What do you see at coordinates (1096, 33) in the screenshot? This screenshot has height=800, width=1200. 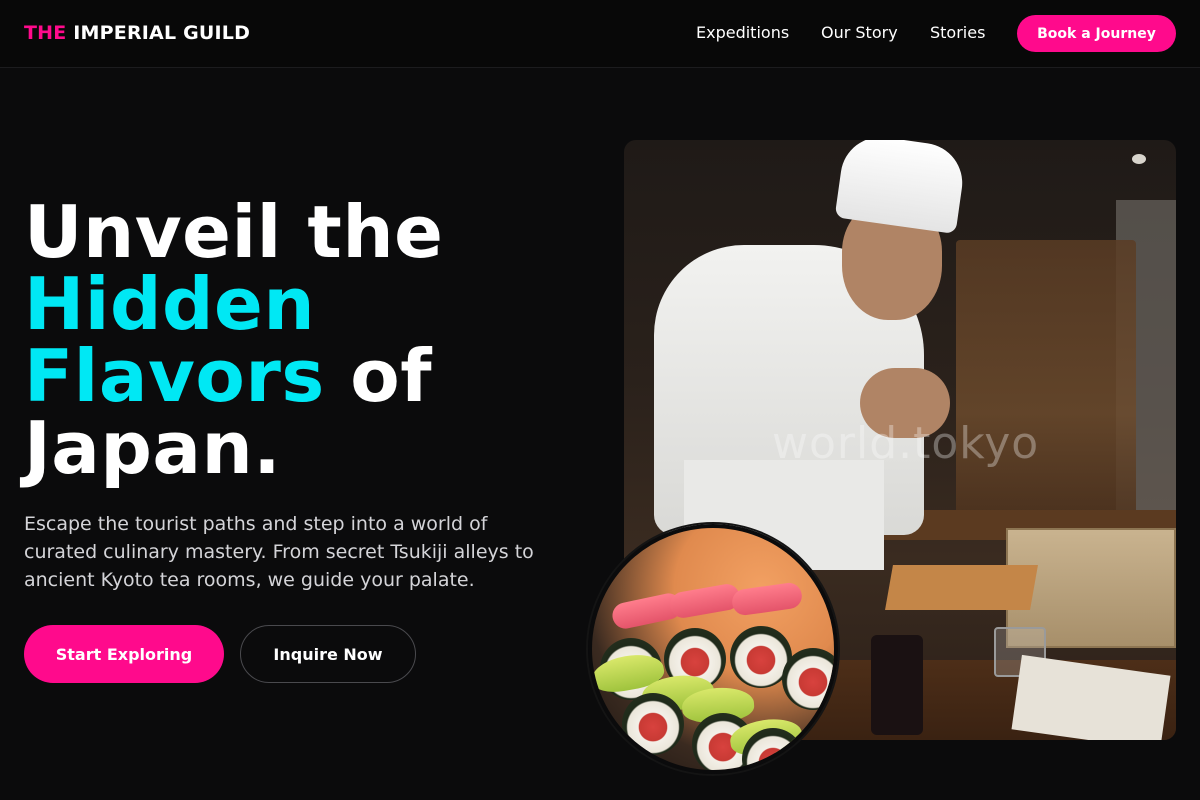 I see `book-journey-button: Book a Journey` at bounding box center [1096, 33].